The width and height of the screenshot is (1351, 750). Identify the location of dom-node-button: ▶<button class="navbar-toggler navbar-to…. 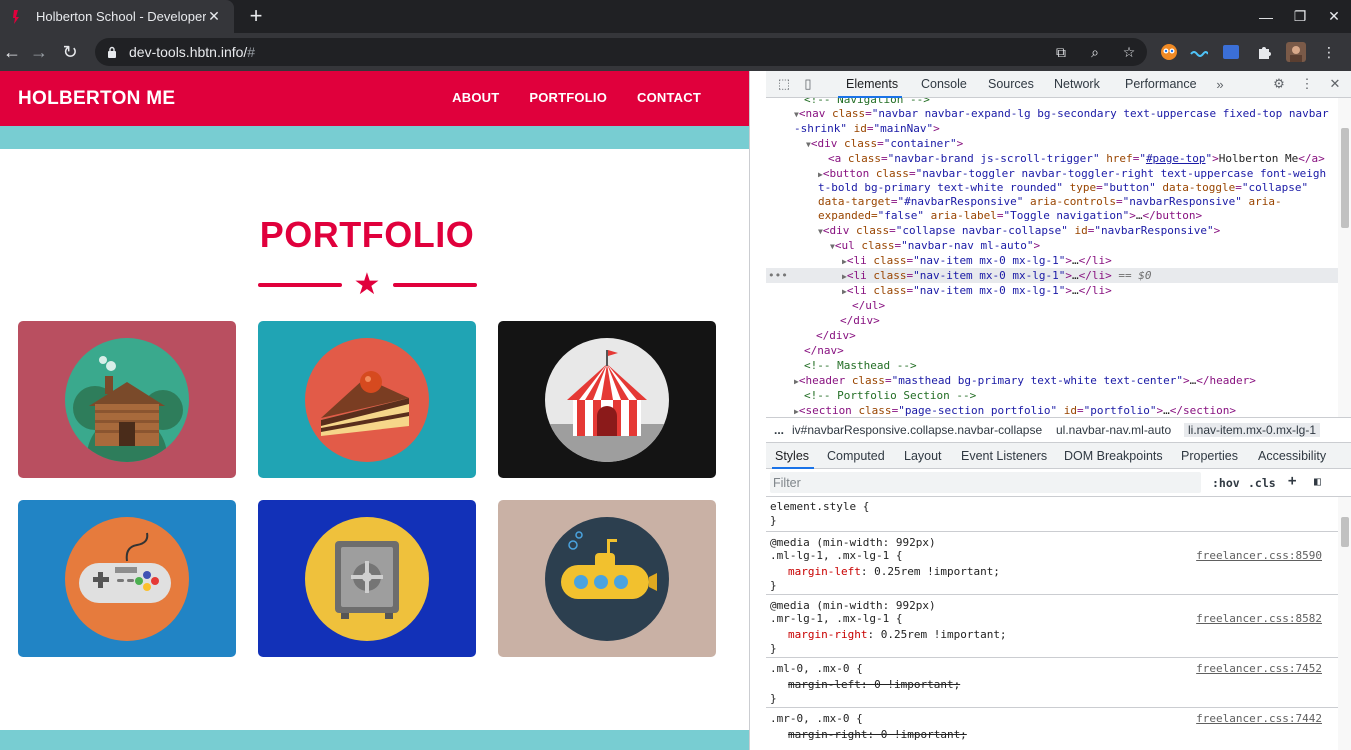
(1052, 173).